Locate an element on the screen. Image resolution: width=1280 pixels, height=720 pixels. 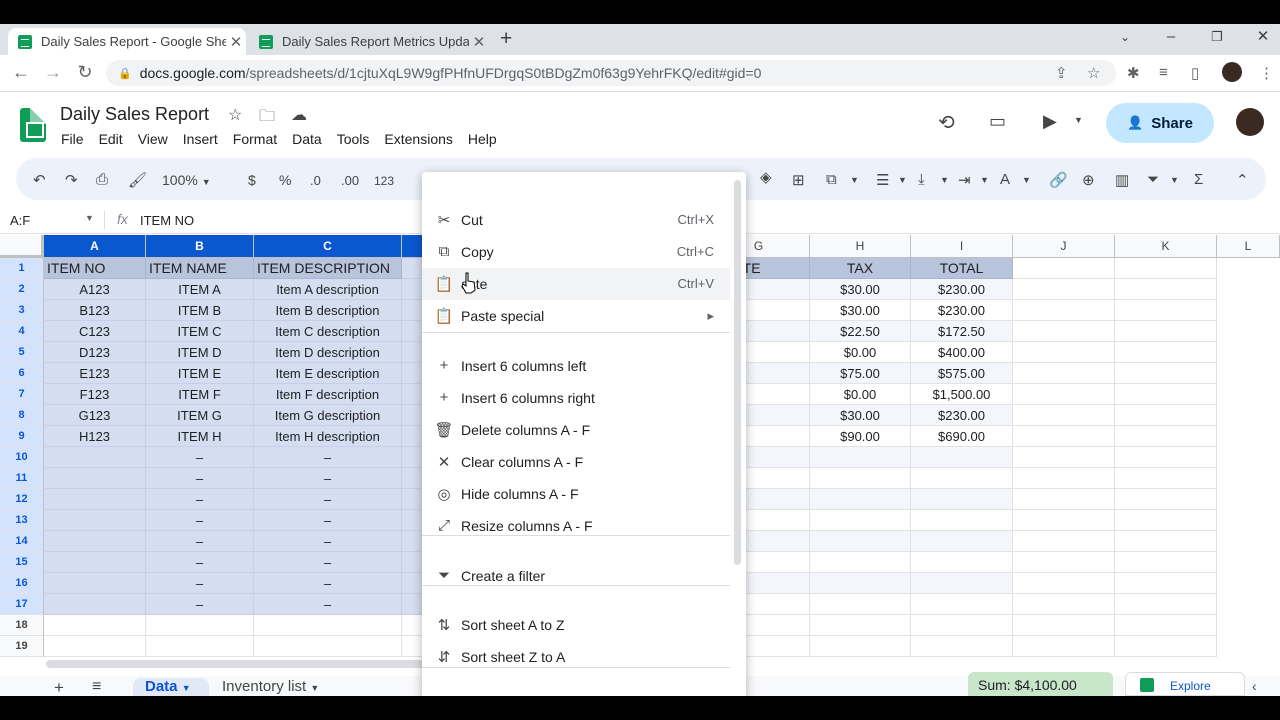
browser-menu-icon: ⋮ is located at coordinates (1266, 73).